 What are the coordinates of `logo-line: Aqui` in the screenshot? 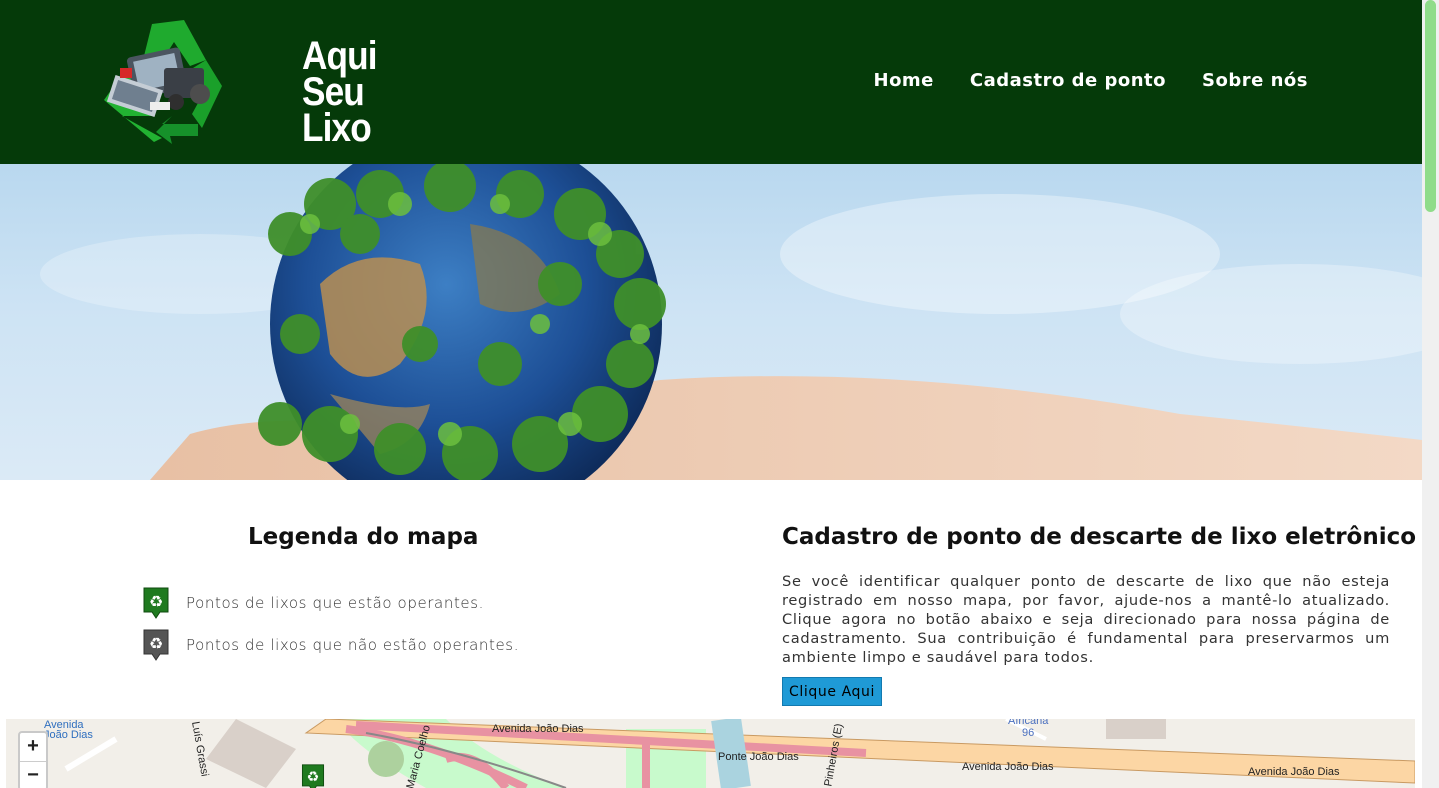 It's located at (340, 56).